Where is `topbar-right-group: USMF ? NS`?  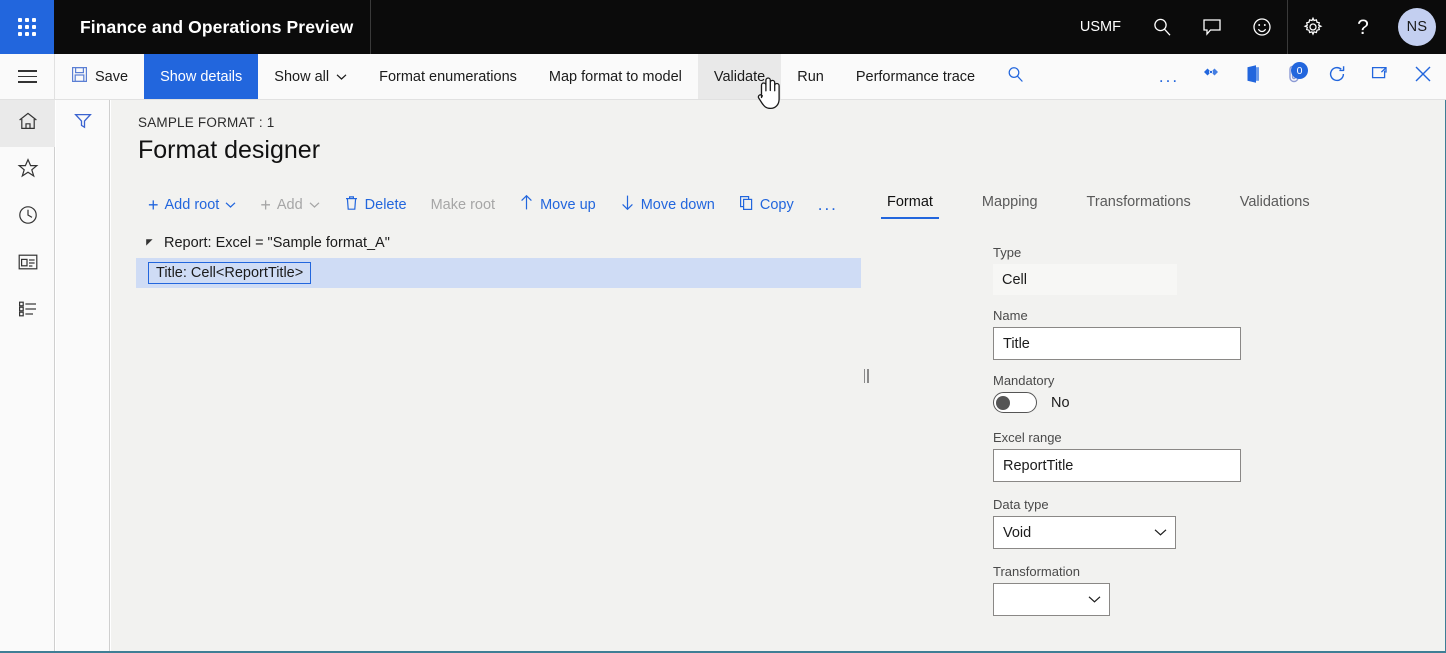
topbar-right-group: USMF ? NS is located at coordinates (1255, 27).